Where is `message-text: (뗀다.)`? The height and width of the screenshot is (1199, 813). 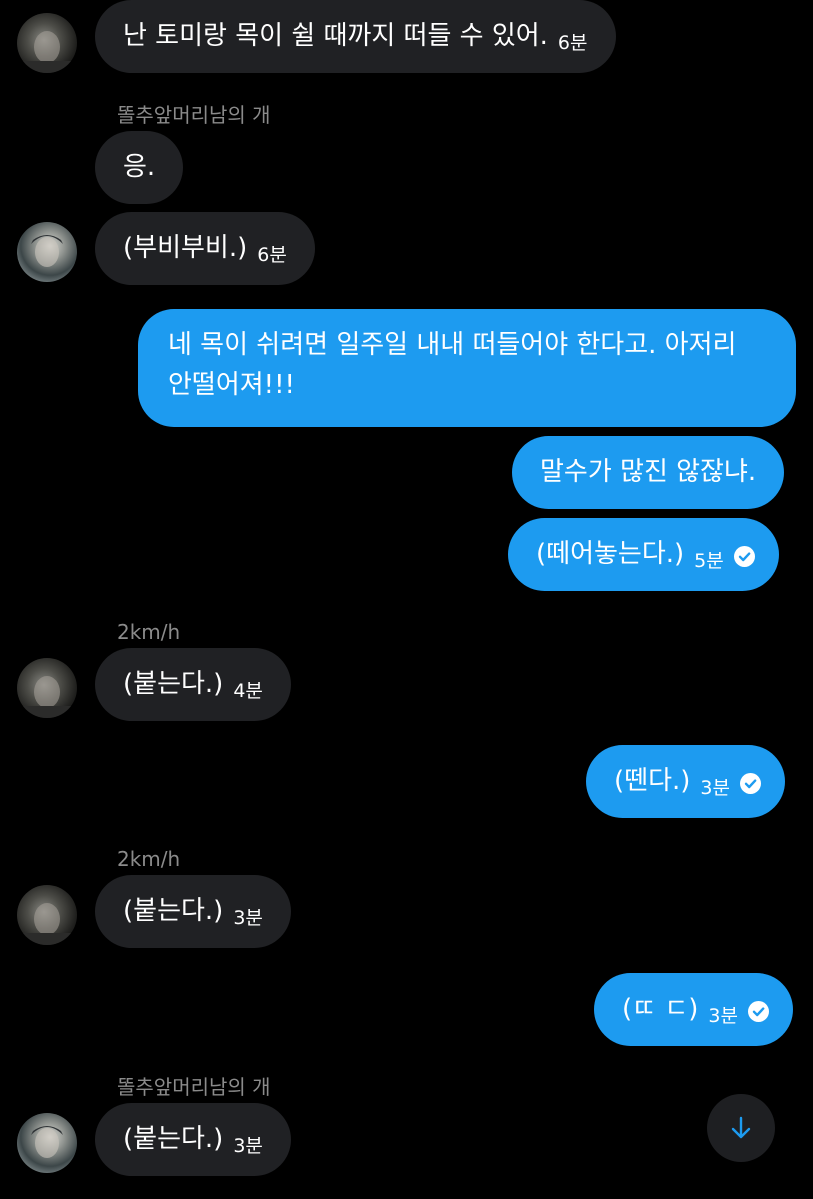 message-text: (뗀다.) is located at coordinates (652, 781).